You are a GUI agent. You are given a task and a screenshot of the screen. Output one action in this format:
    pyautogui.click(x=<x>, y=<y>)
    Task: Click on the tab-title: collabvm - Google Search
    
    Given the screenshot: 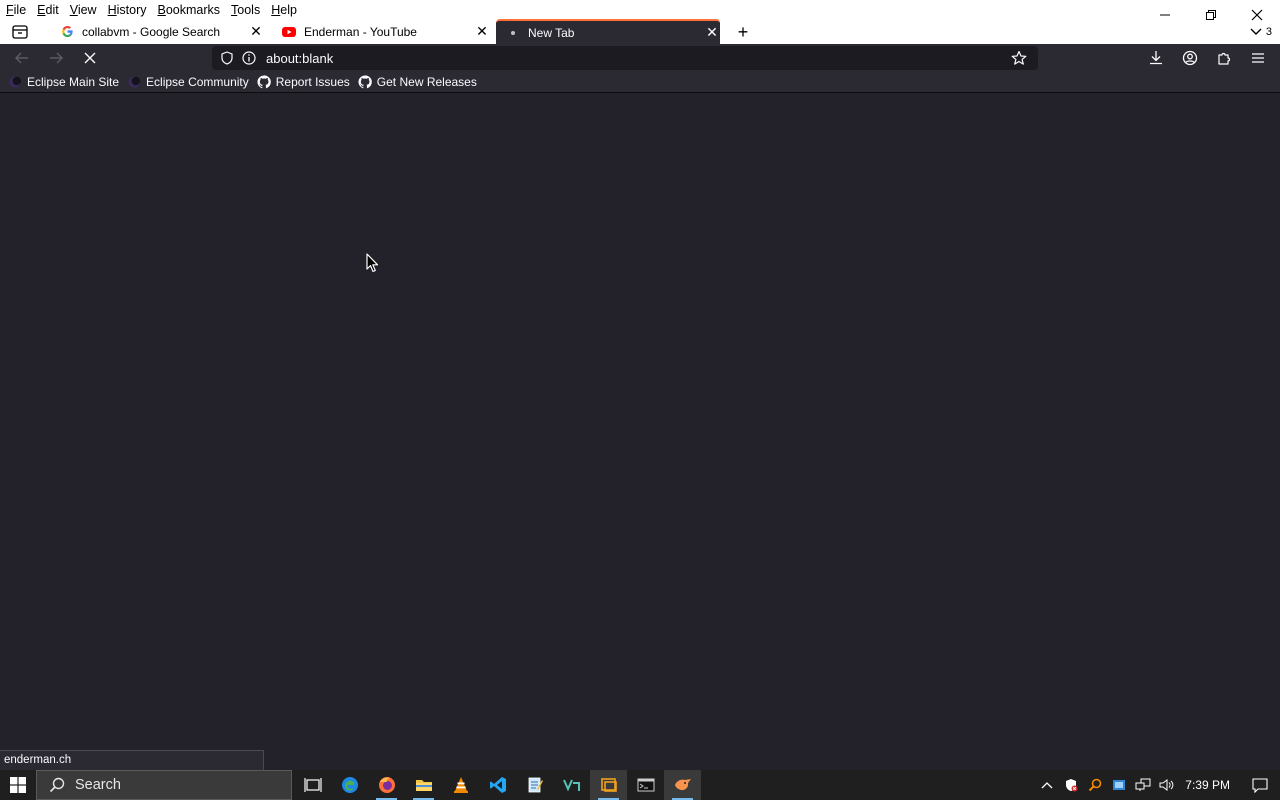 What is the action you would take?
    pyautogui.click(x=151, y=31)
    